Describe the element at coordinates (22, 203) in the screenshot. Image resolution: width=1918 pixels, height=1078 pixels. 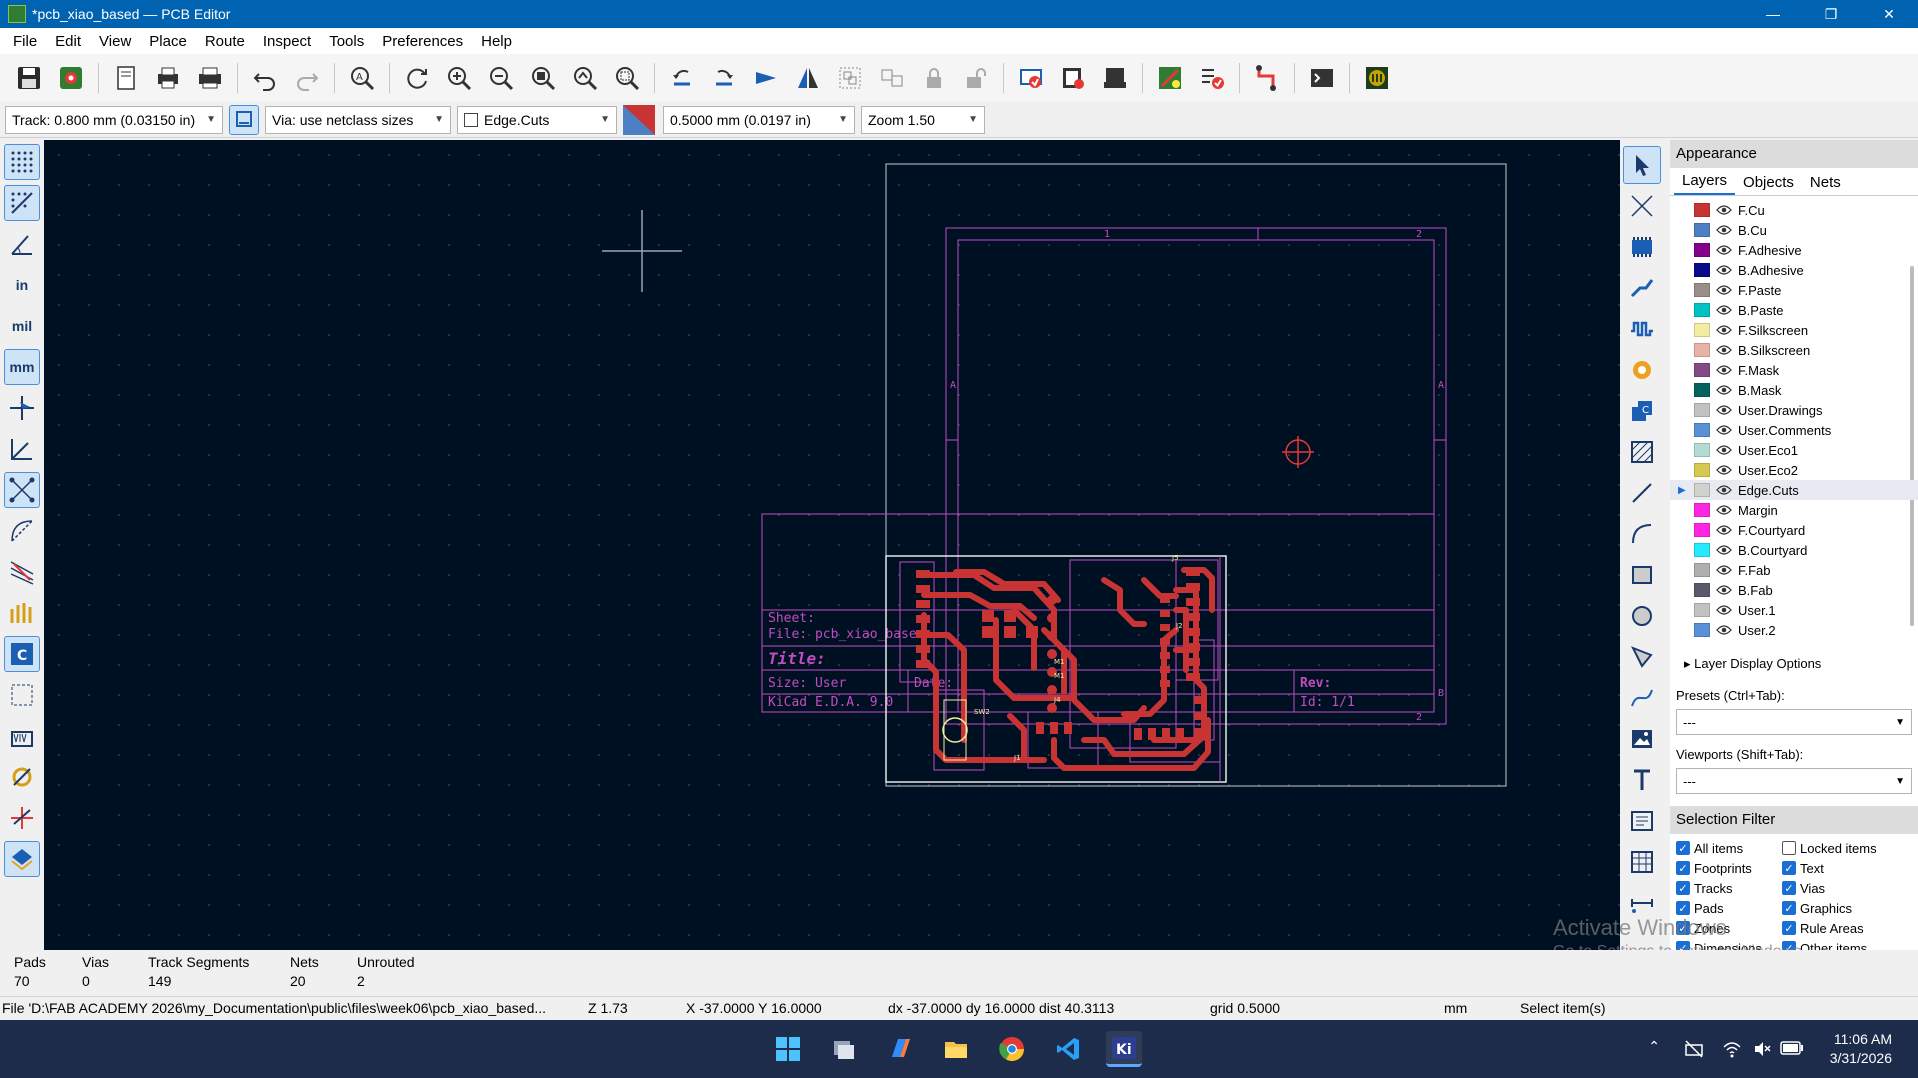
I see `grid-overrides-icon` at that location.